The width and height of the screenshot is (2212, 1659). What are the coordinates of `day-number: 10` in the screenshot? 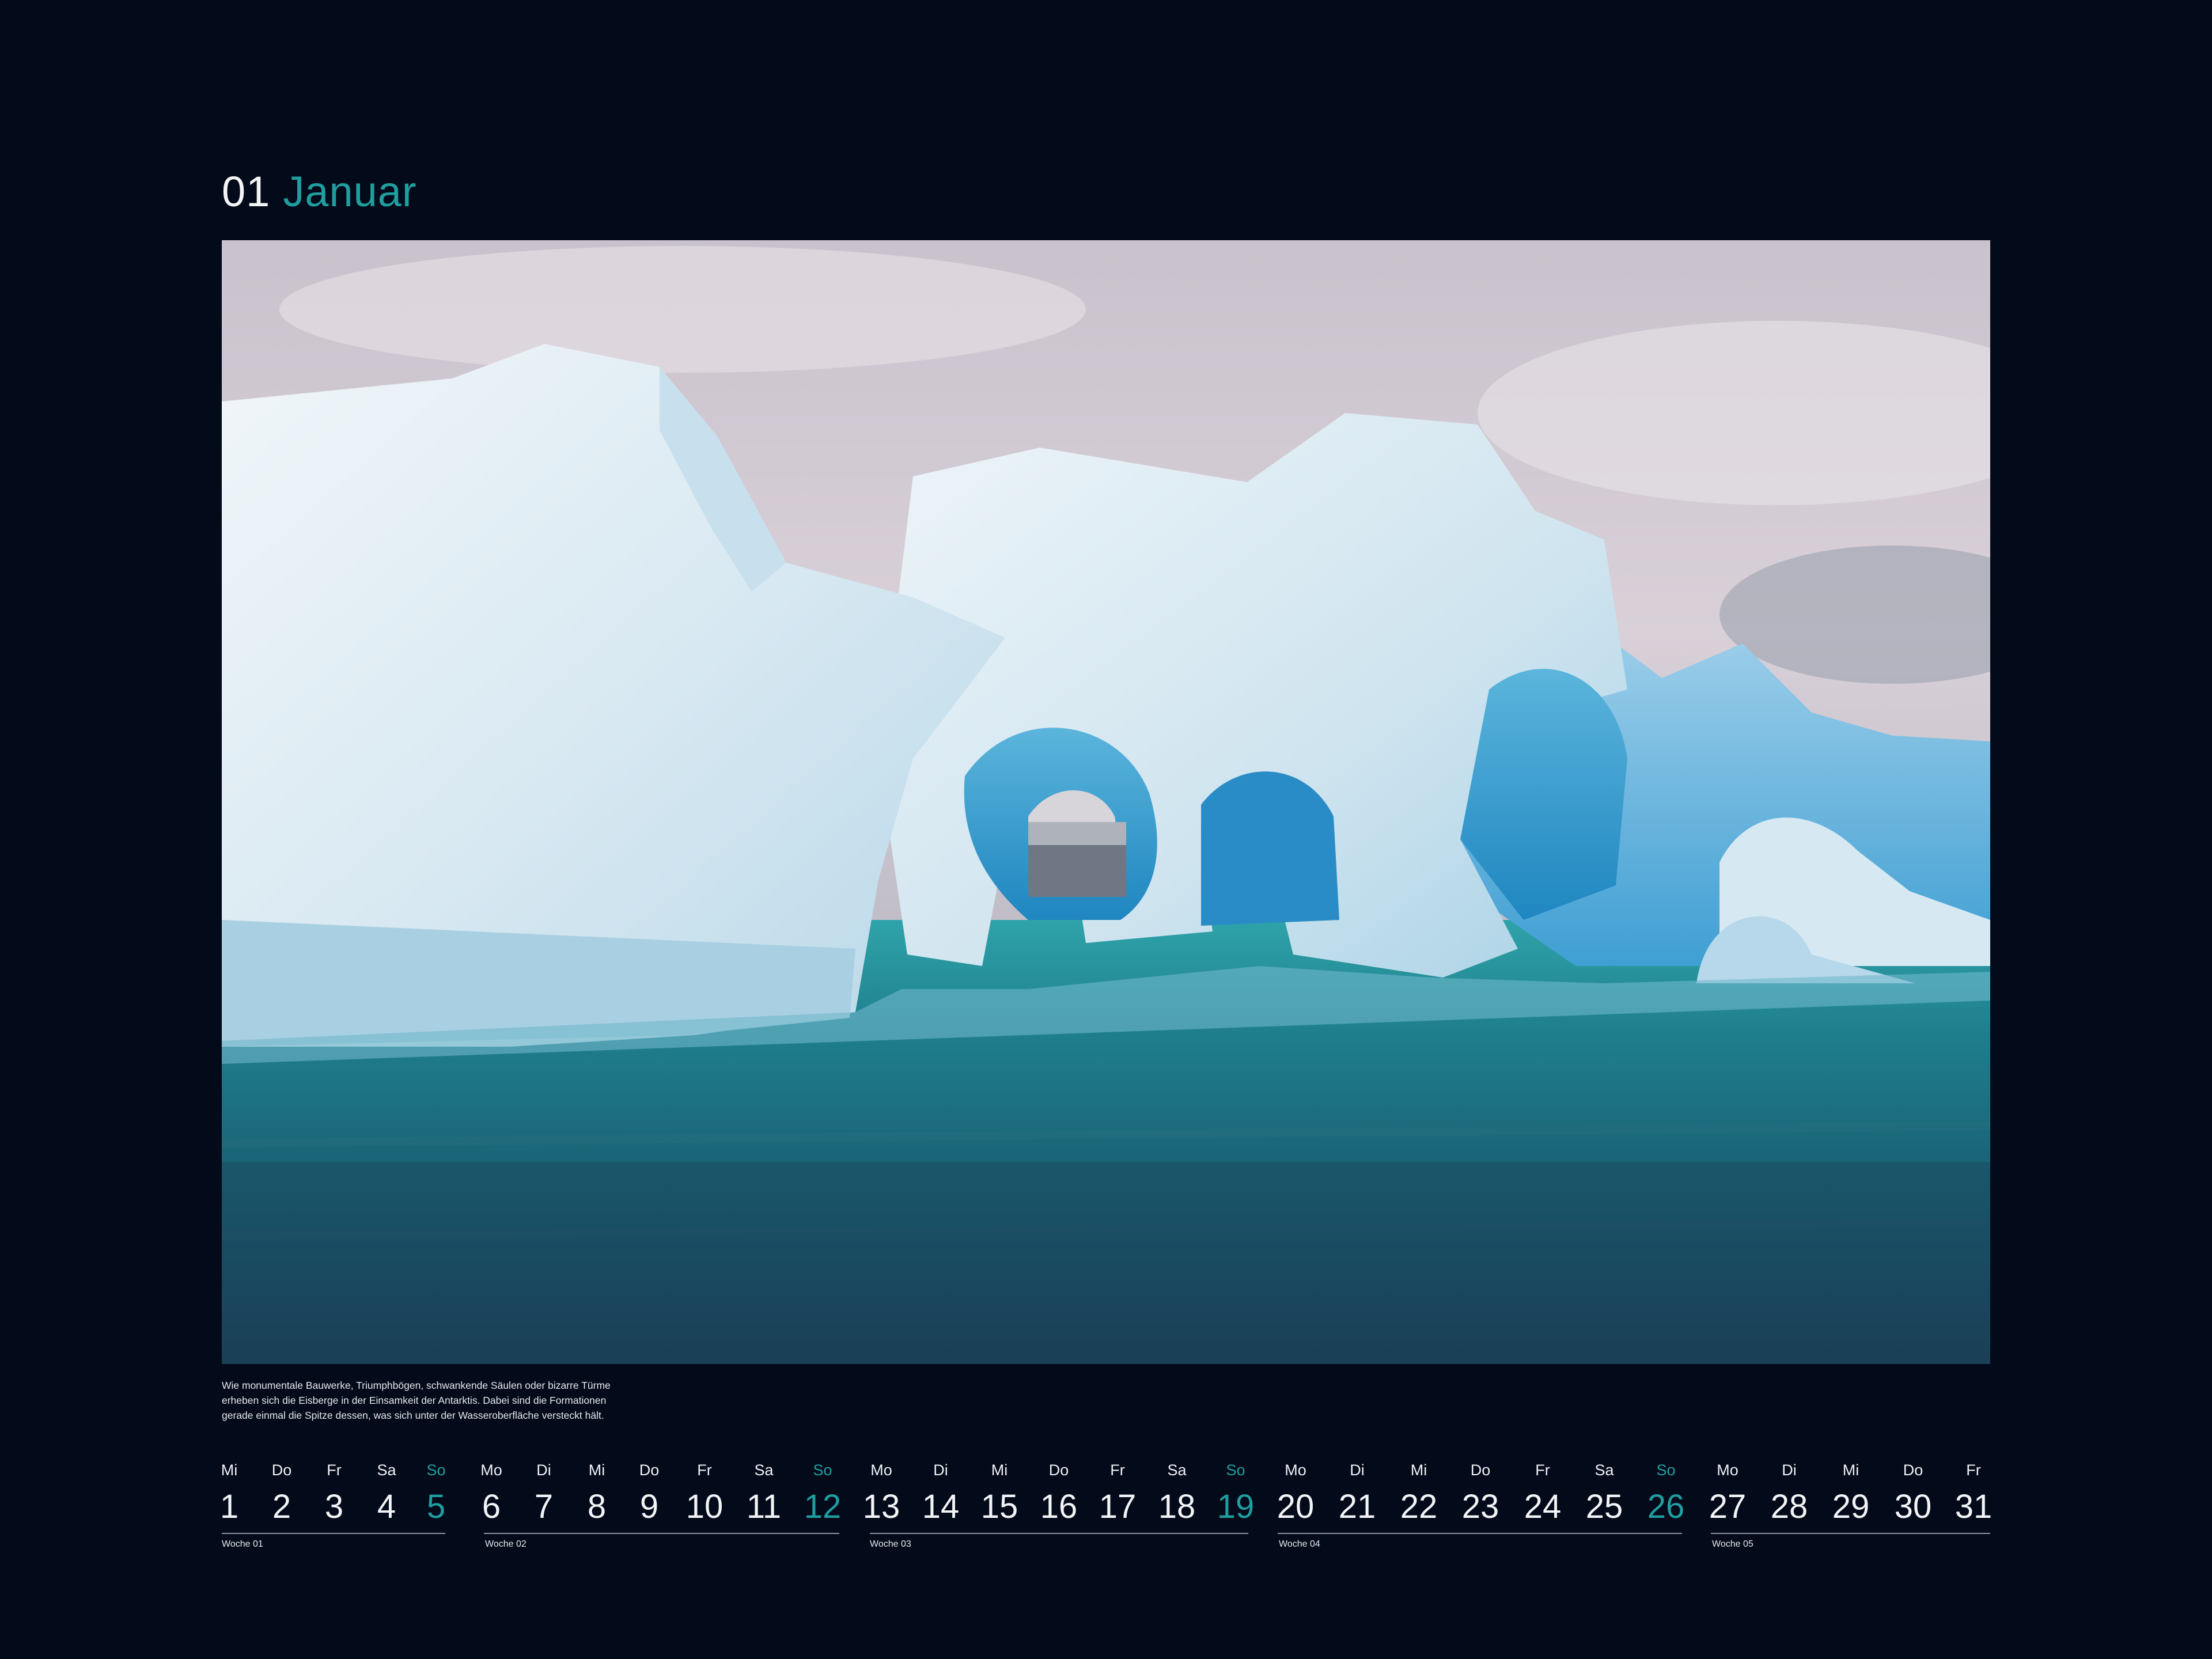 It's located at (704, 1506).